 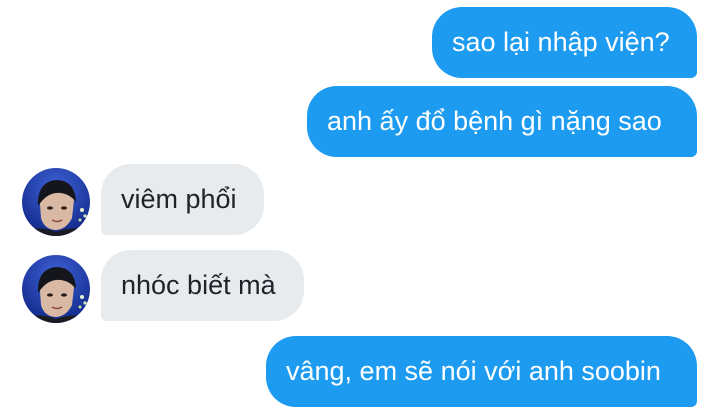 I want to click on message-text: sao lại nhập viện?, so click(x=561, y=42).